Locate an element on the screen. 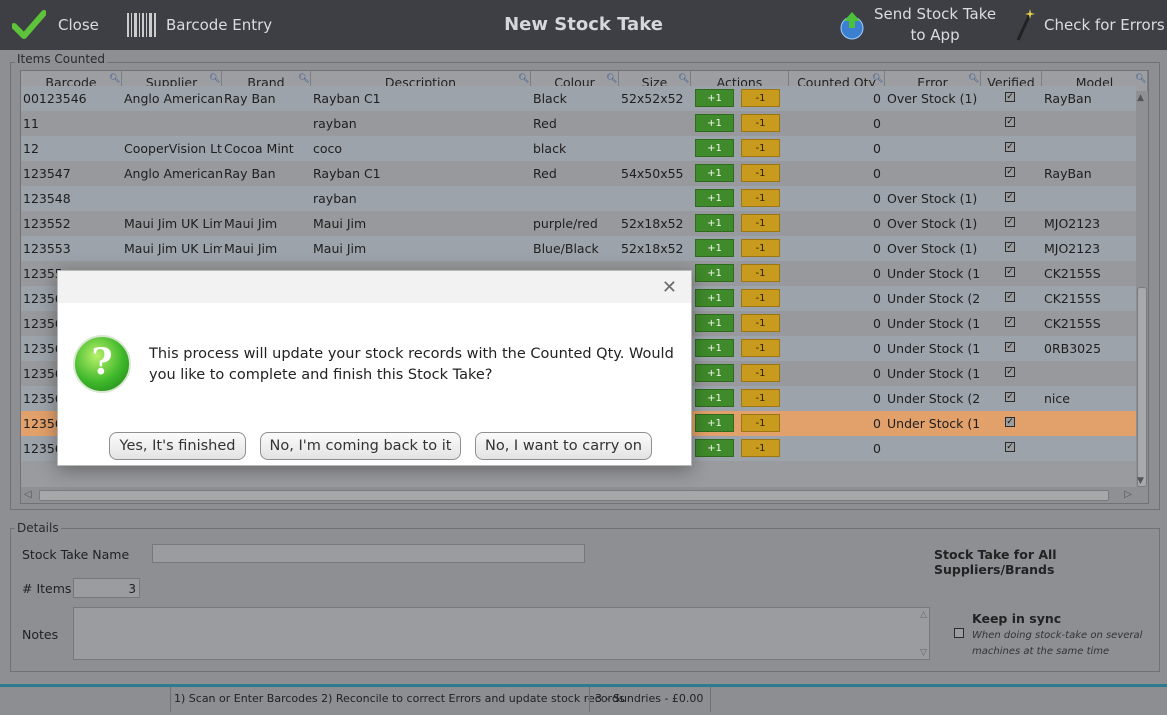 The image size is (1167, 715). cell-model is located at coordinates (1089, 423).